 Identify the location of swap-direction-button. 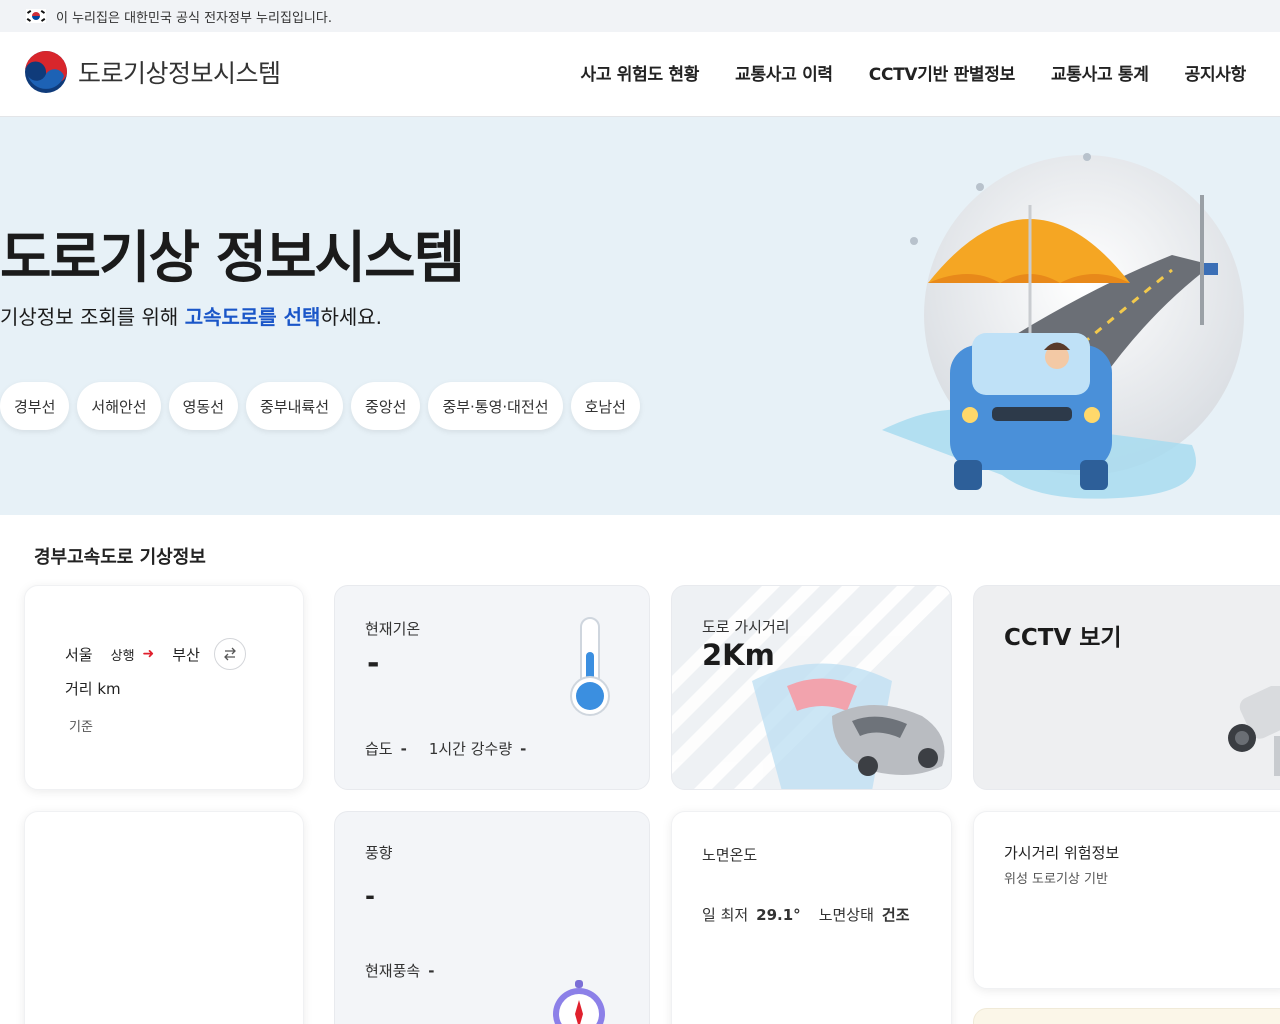
(229, 654).